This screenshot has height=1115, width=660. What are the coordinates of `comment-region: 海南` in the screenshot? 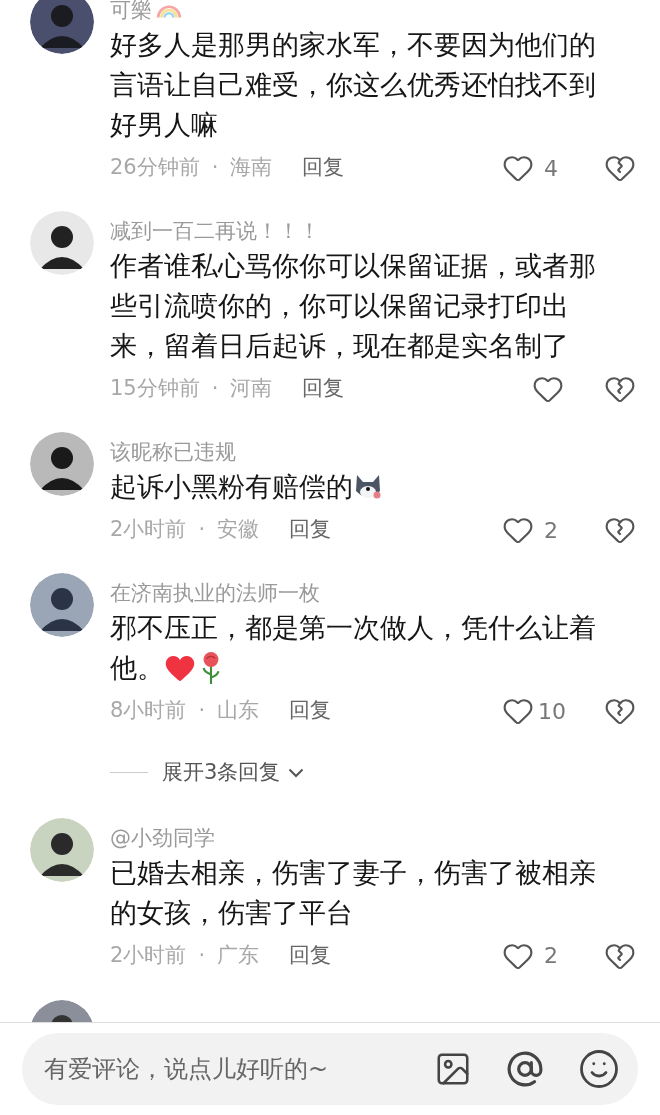 It's located at (251, 168).